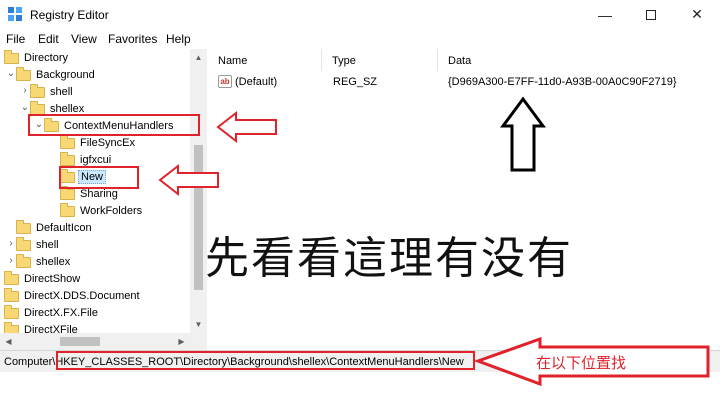 This screenshot has height=404, width=720. I want to click on tree-item: DefaultIcon, so click(95, 228).